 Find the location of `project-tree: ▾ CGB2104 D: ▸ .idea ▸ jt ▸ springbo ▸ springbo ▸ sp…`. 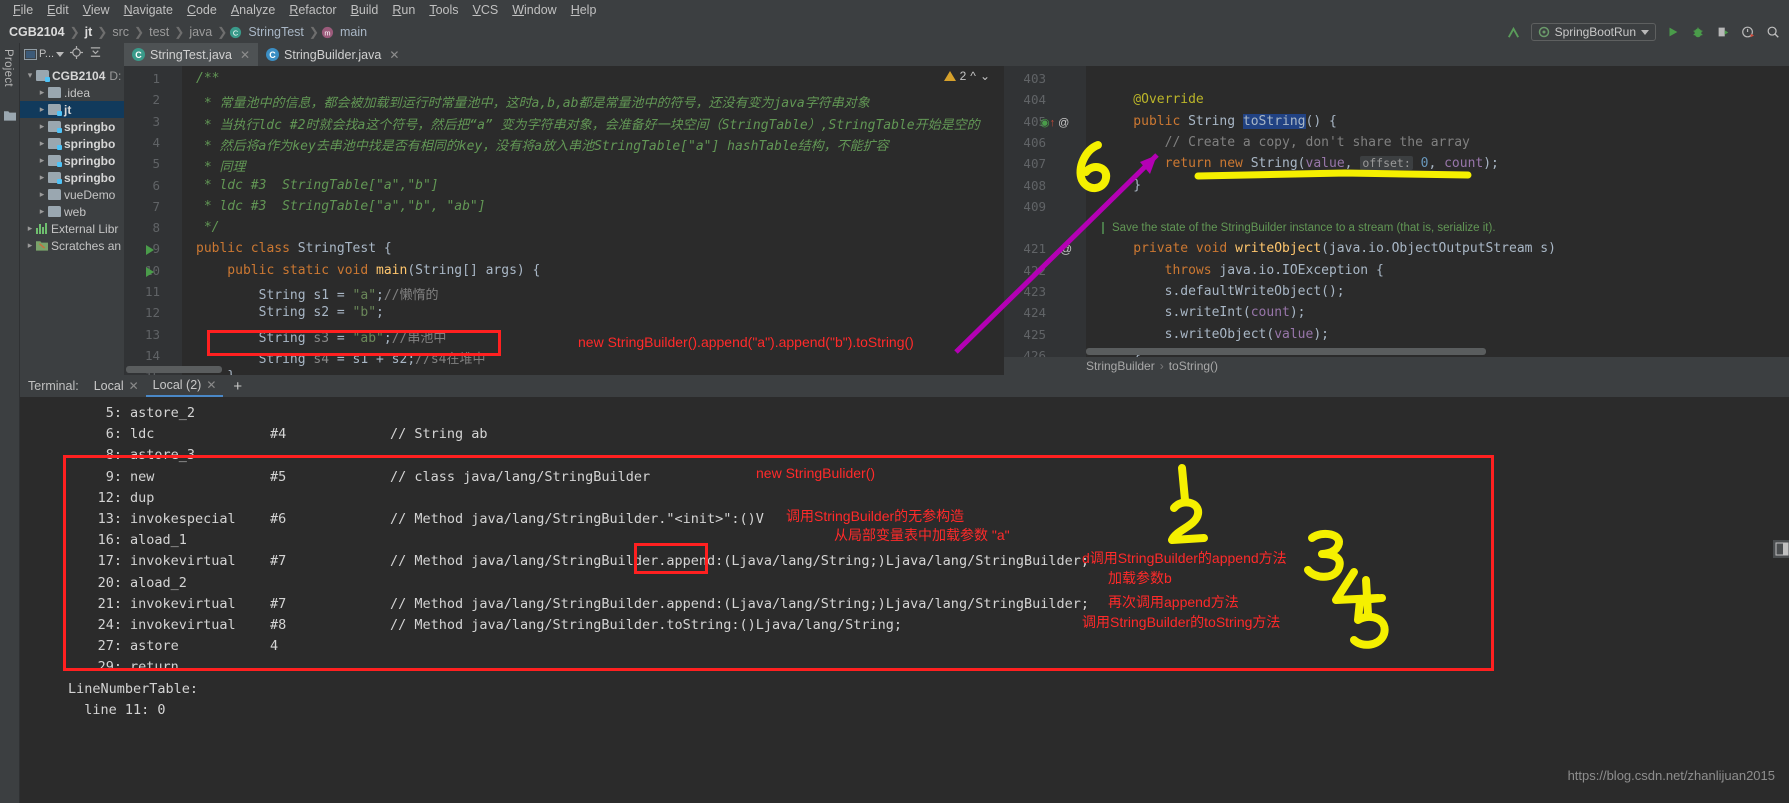

project-tree: ▾ CGB2104 D: ▸ .idea ▸ jt ▸ springbo ▸ springbo ▸ sp… is located at coordinates (72, 160).